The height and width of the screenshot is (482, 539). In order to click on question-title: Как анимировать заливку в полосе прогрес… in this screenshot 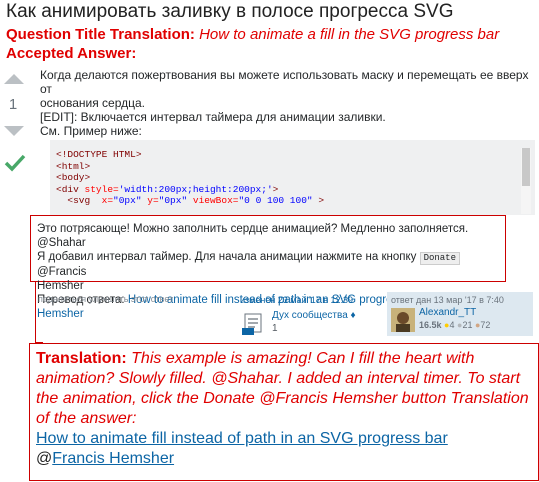, I will do `click(229, 12)`.